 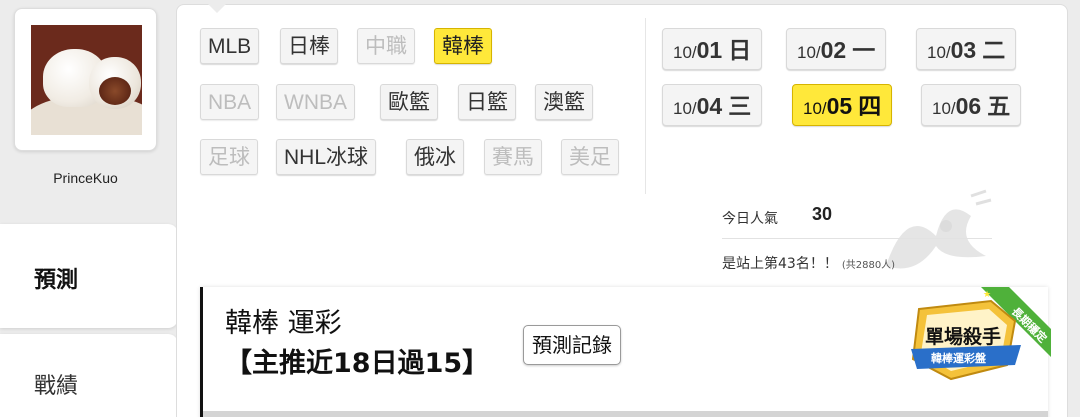 I want to click on league-tab-cpbl: 中職, so click(x=386, y=46).